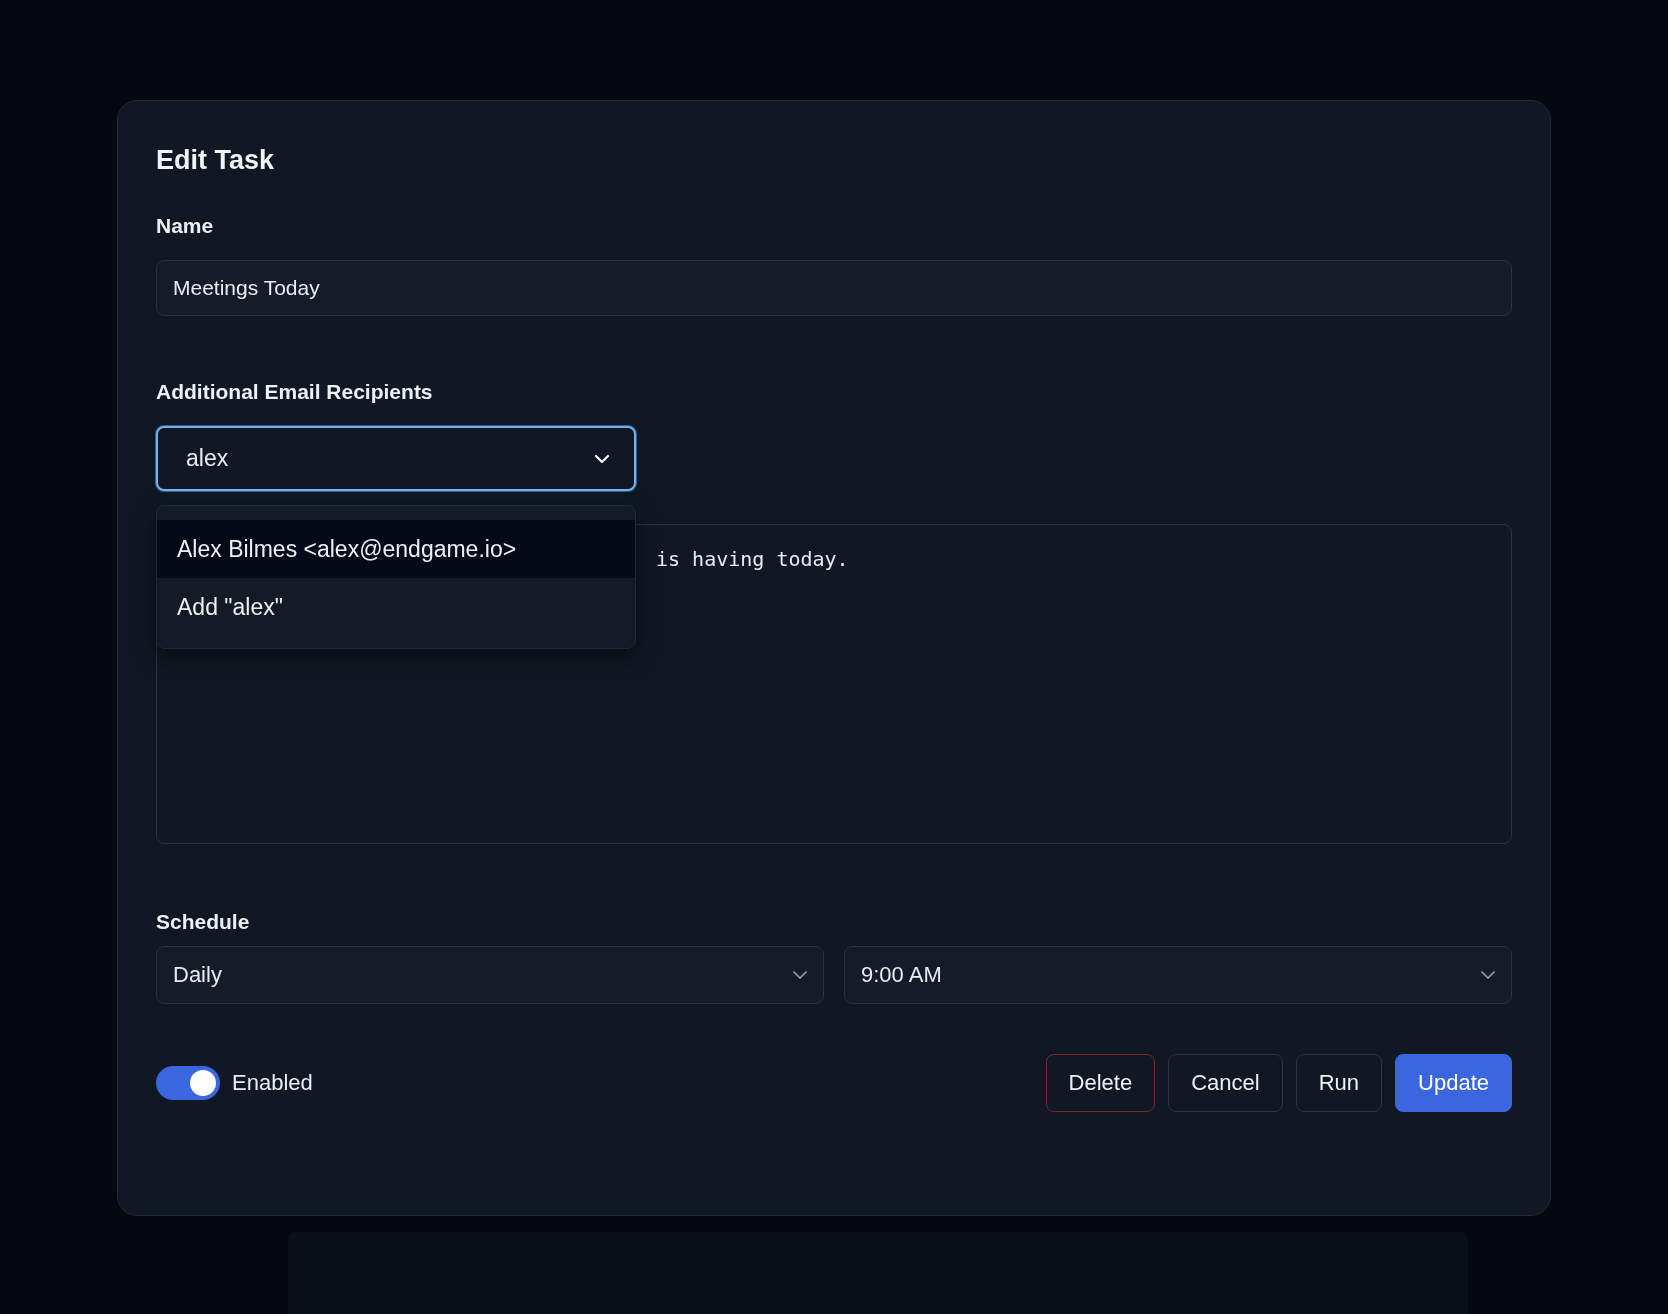 This screenshot has height=1314, width=1668. I want to click on action-button: Run, so click(1339, 1083).